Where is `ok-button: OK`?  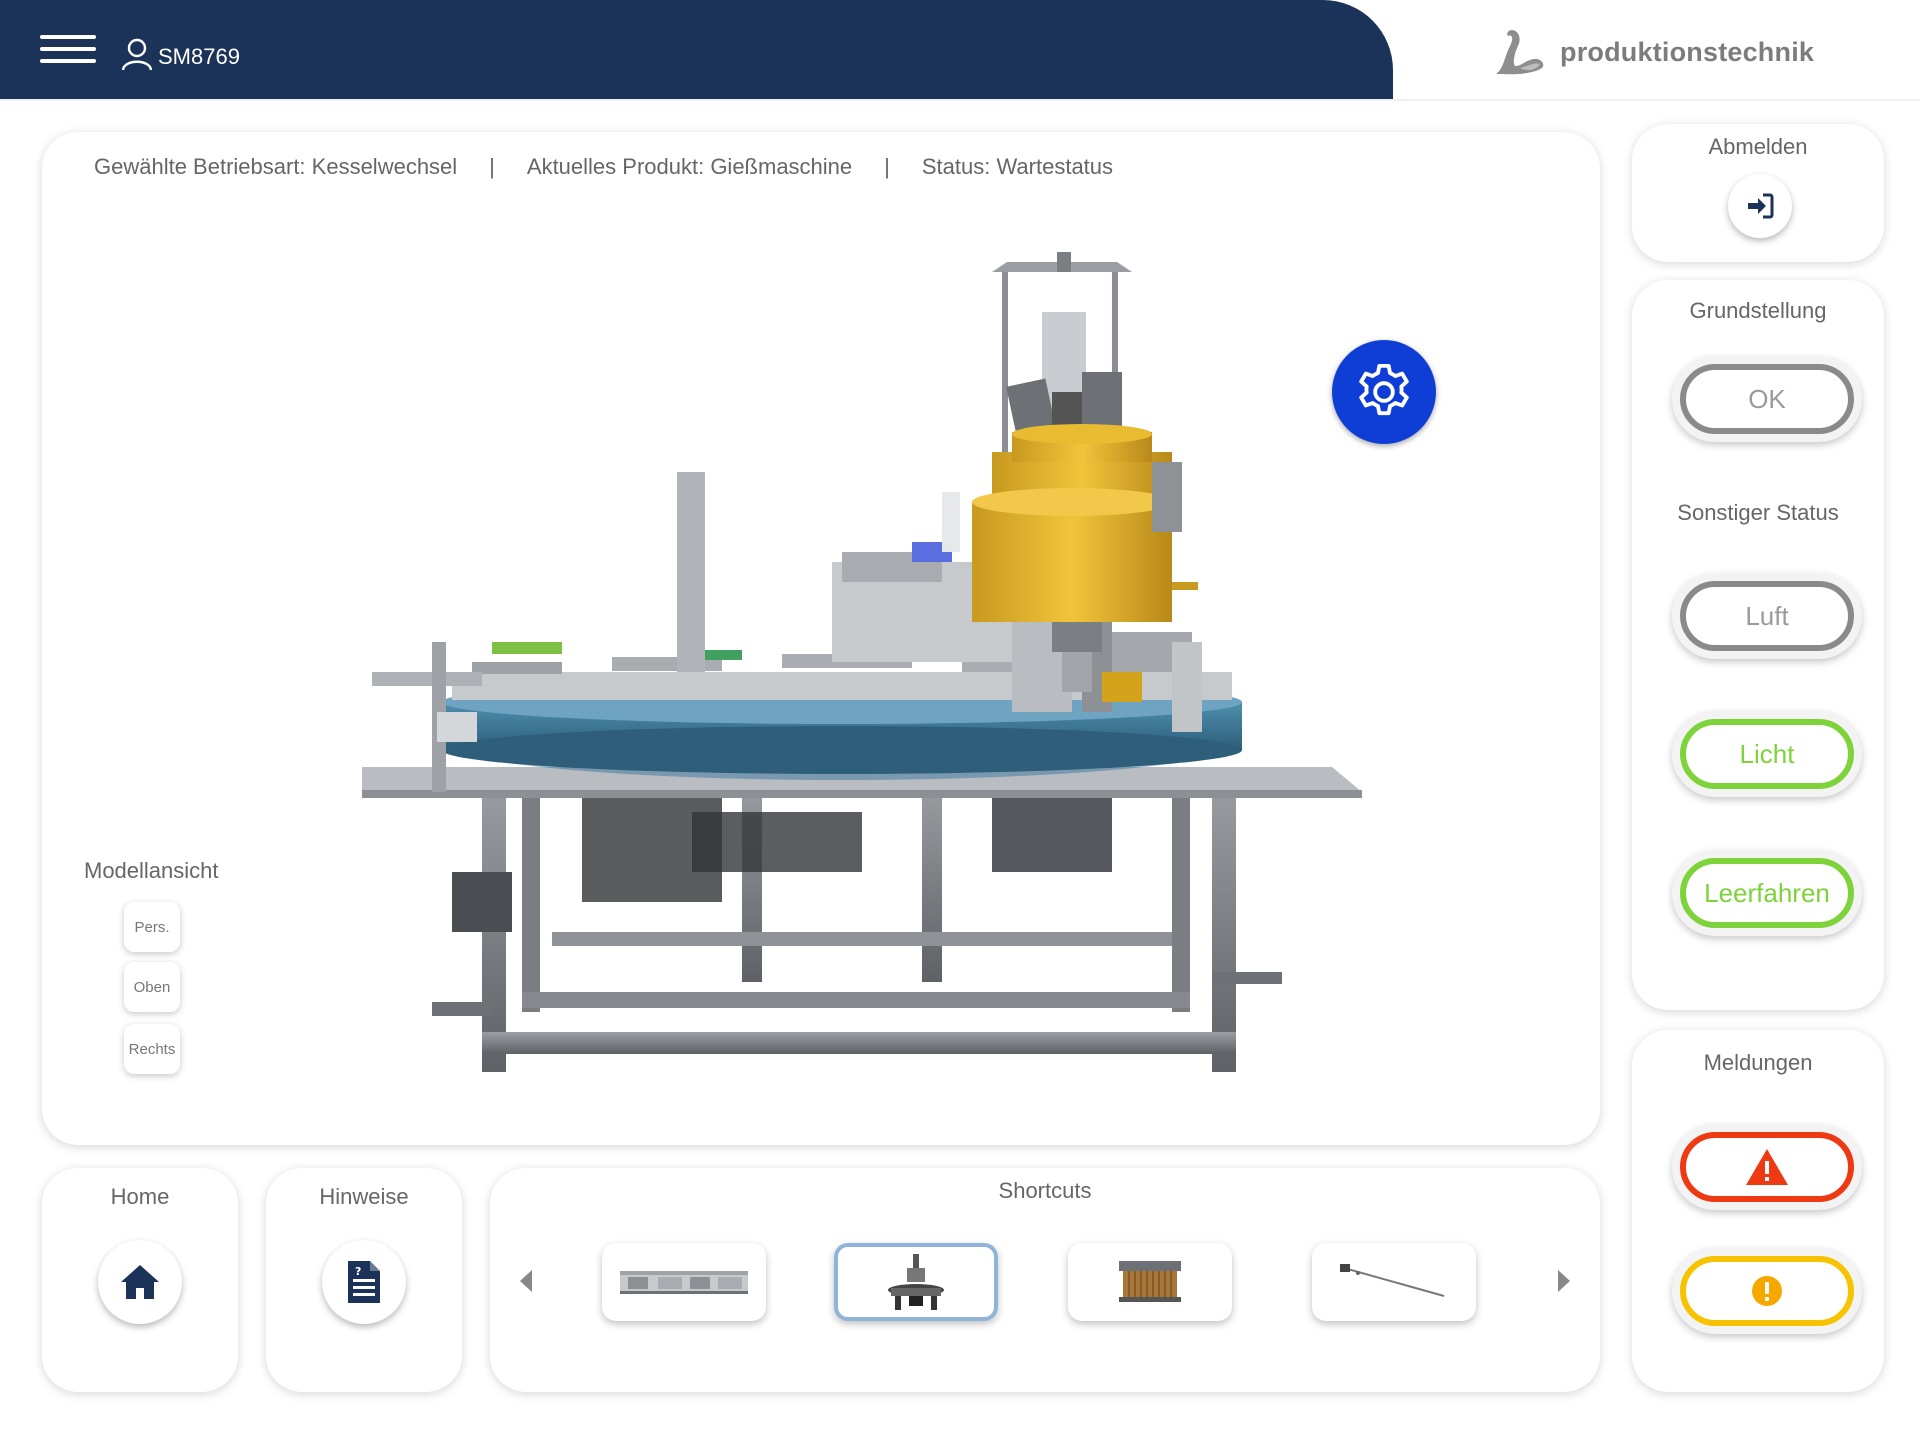 ok-button: OK is located at coordinates (1767, 399).